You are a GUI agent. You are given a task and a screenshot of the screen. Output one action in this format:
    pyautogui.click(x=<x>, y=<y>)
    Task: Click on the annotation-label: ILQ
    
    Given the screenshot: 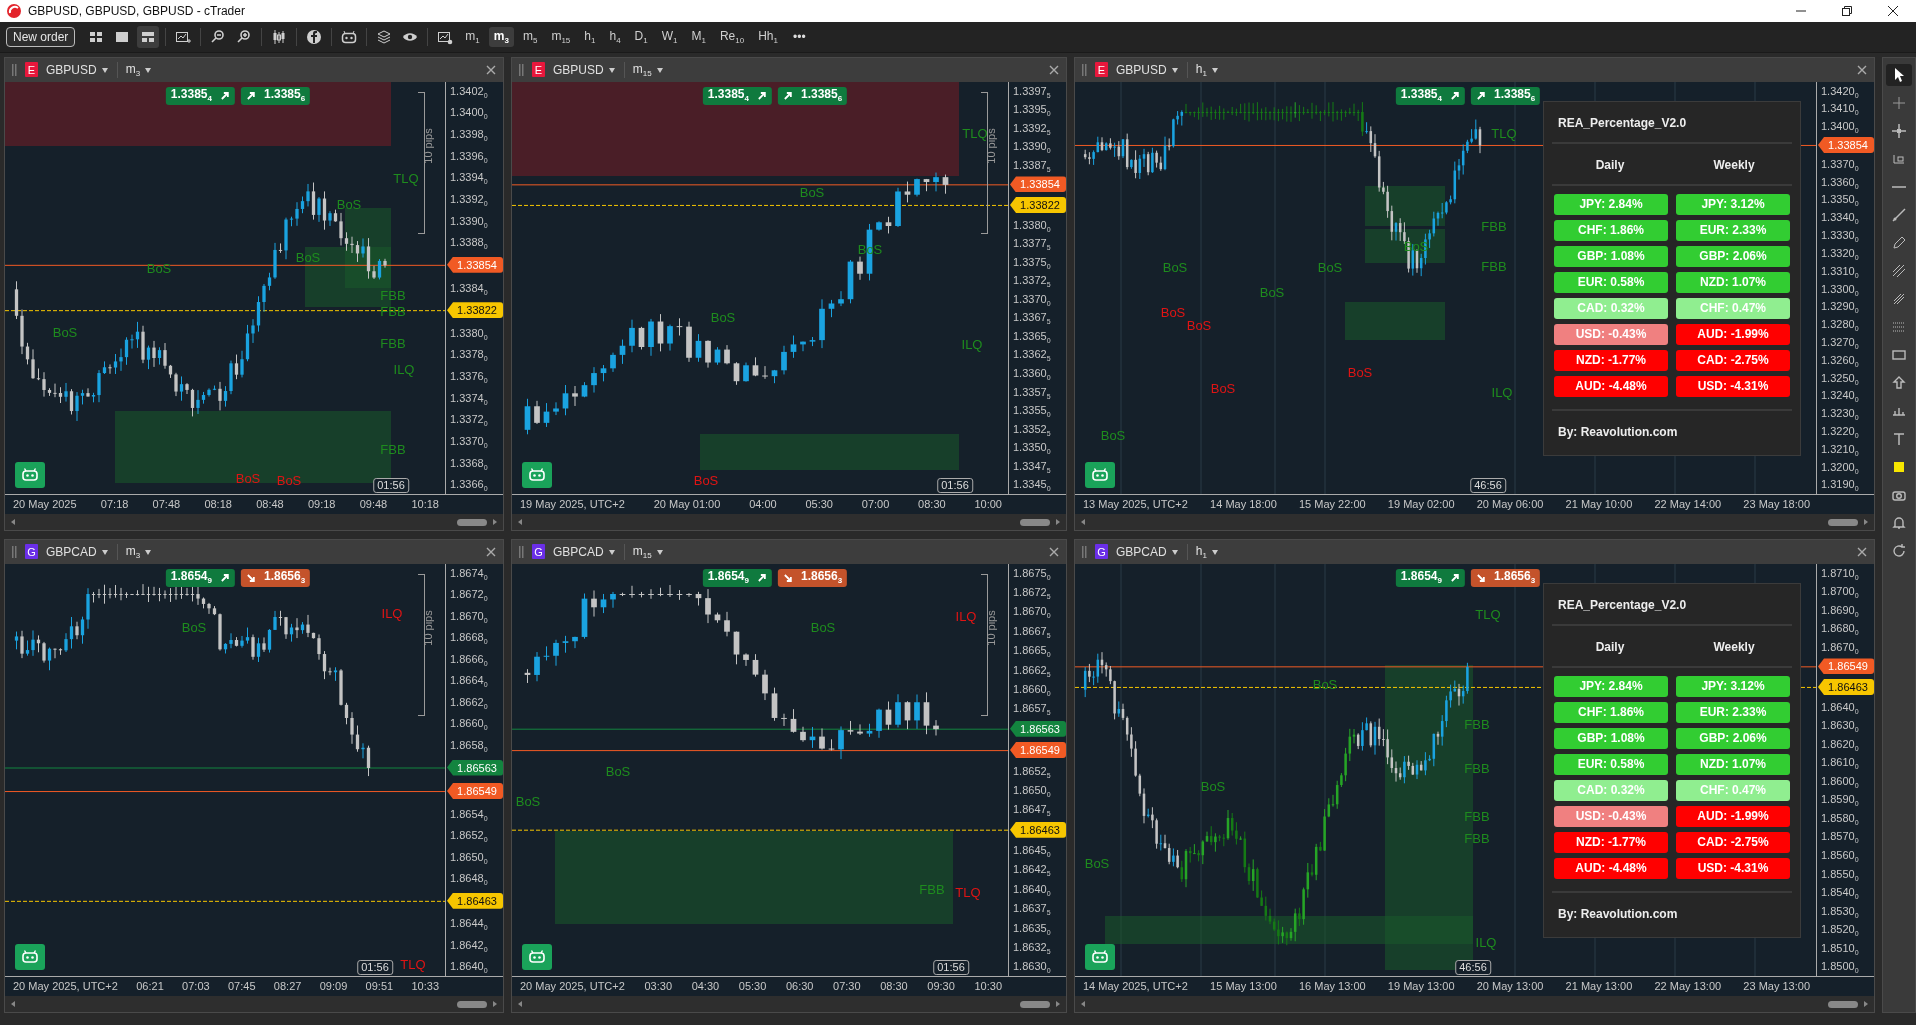 What is the action you would take?
    pyautogui.click(x=966, y=616)
    